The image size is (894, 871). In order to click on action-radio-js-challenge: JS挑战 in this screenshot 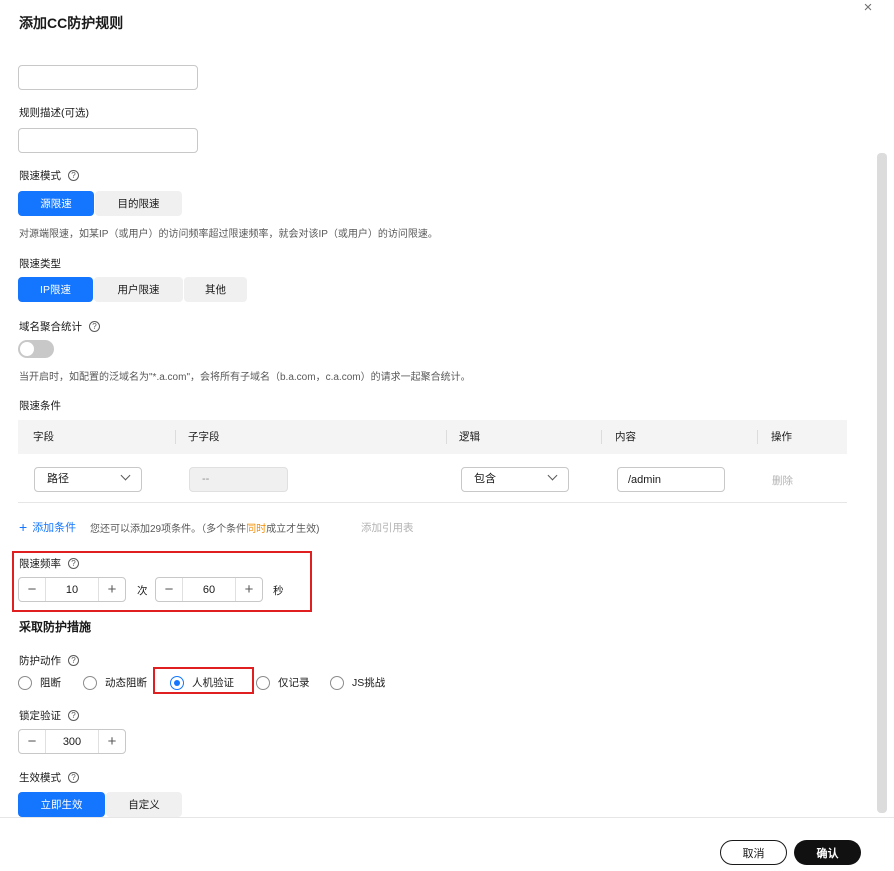, I will do `click(357, 682)`.